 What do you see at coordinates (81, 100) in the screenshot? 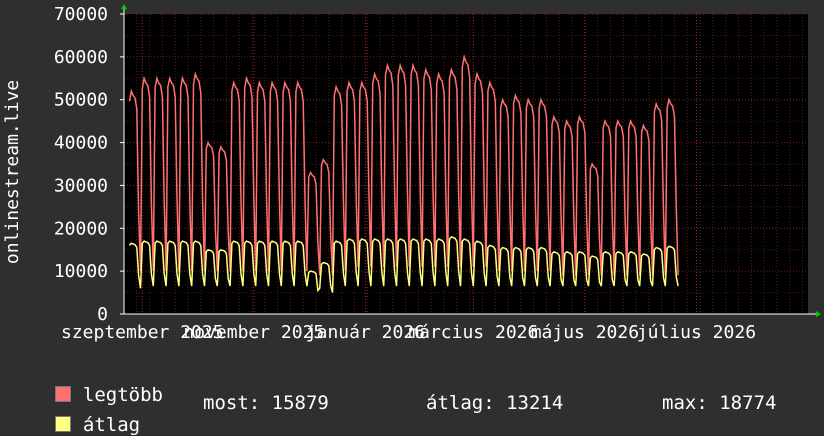
I see `y-tick-label: 50000` at bounding box center [81, 100].